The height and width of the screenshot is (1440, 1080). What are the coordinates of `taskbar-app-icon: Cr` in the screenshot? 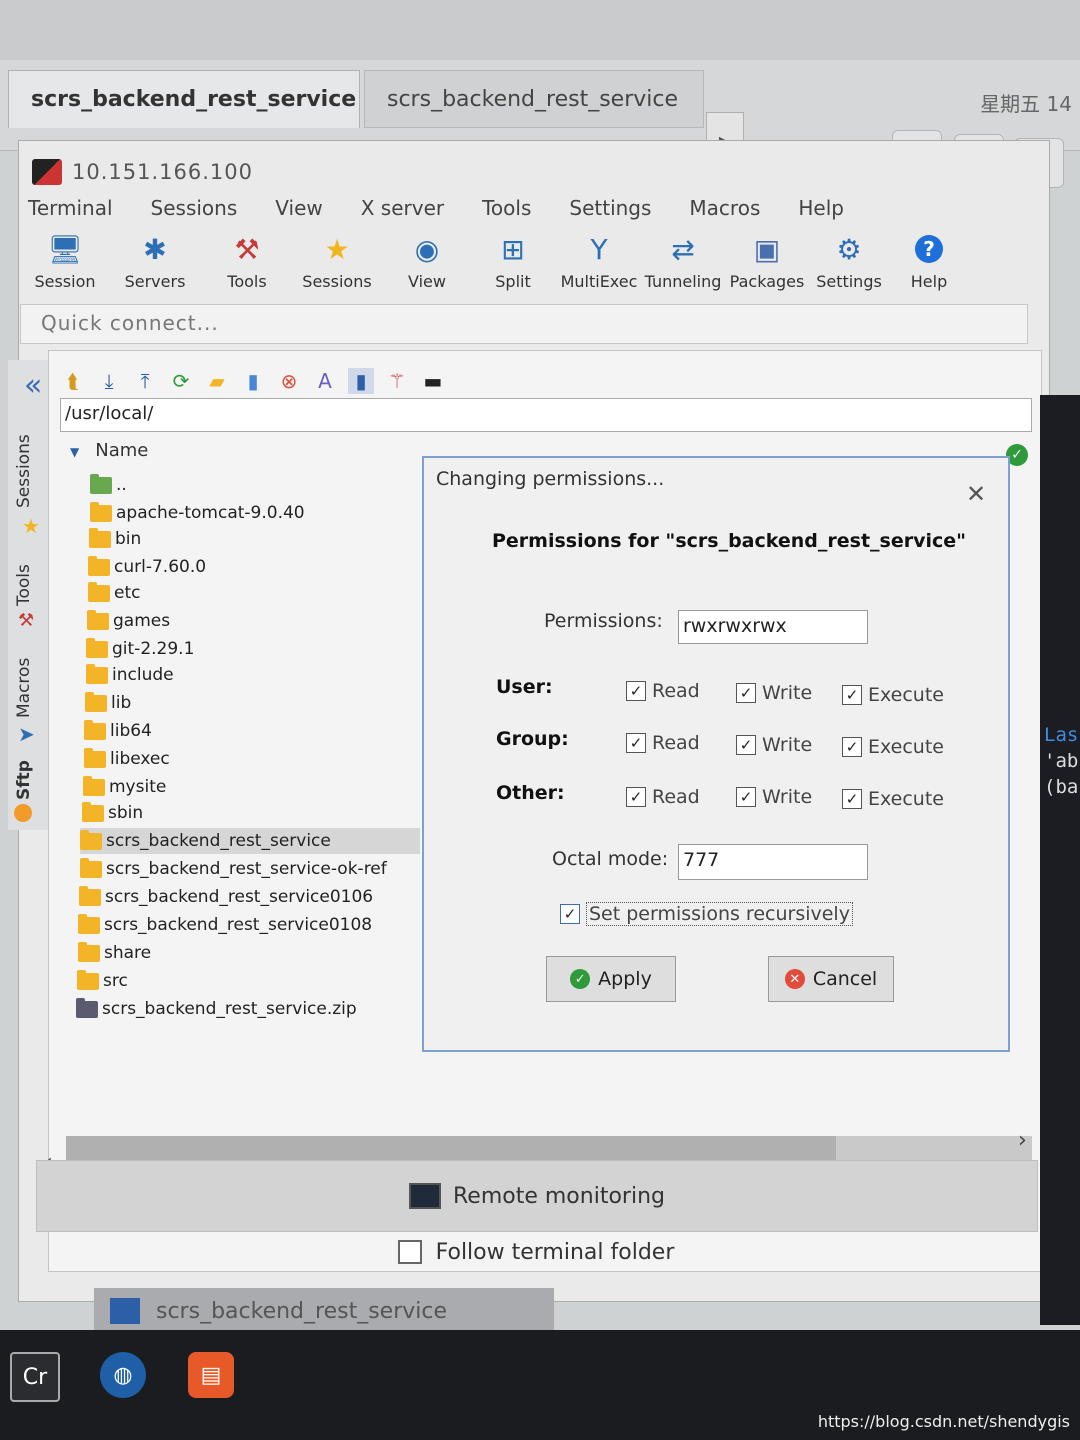 It's located at (35, 1377).